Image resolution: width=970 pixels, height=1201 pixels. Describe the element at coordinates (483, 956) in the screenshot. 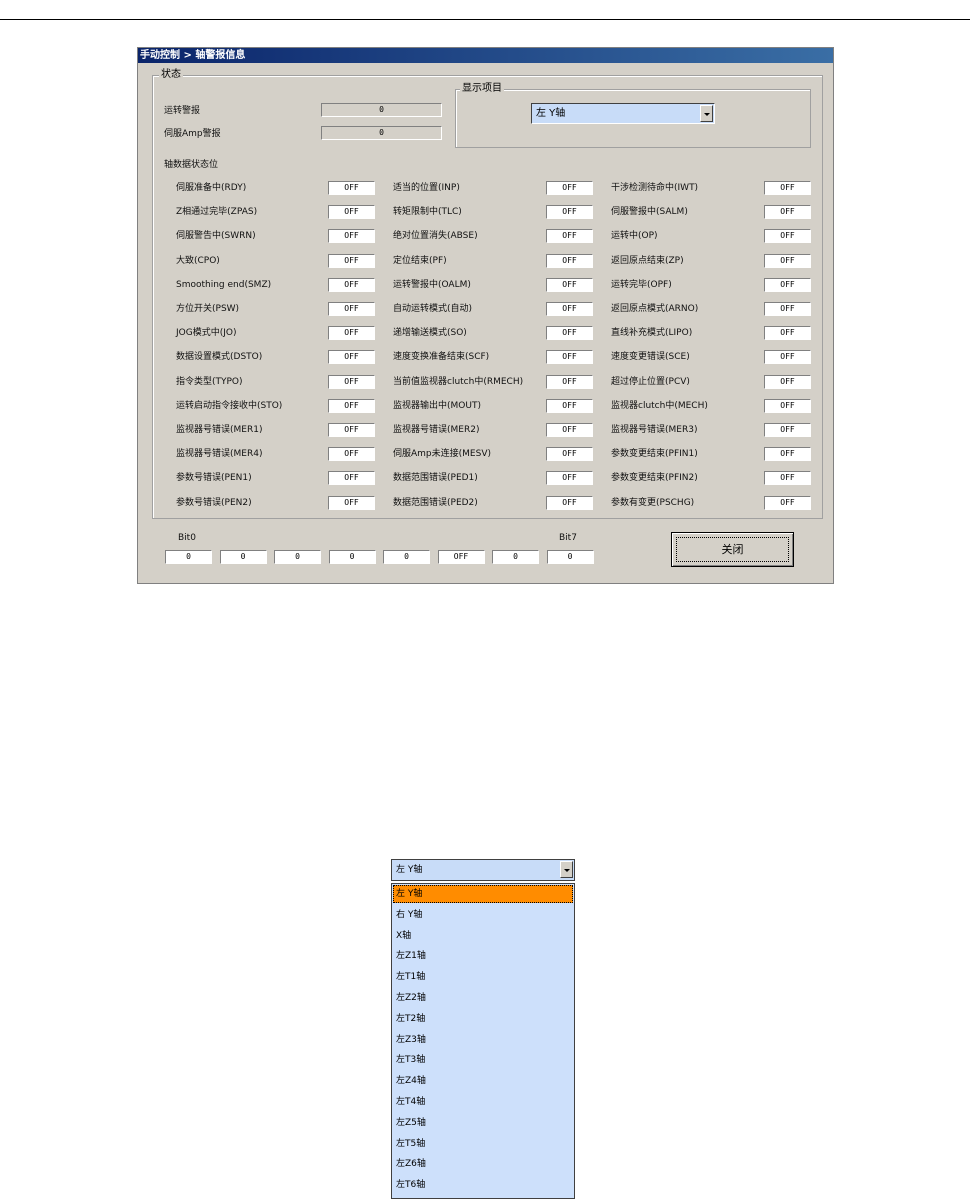

I see `dropdown-option: 左Z1轴` at that location.